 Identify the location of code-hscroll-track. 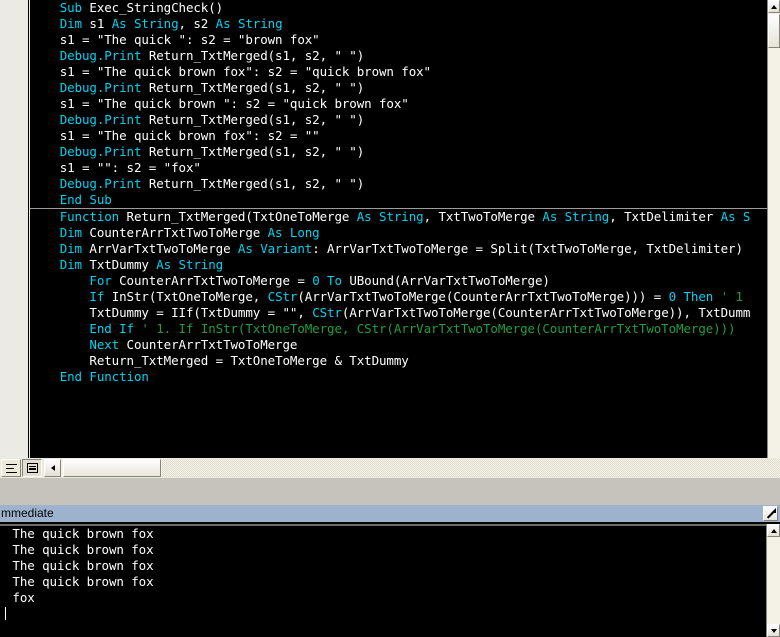
(471, 468).